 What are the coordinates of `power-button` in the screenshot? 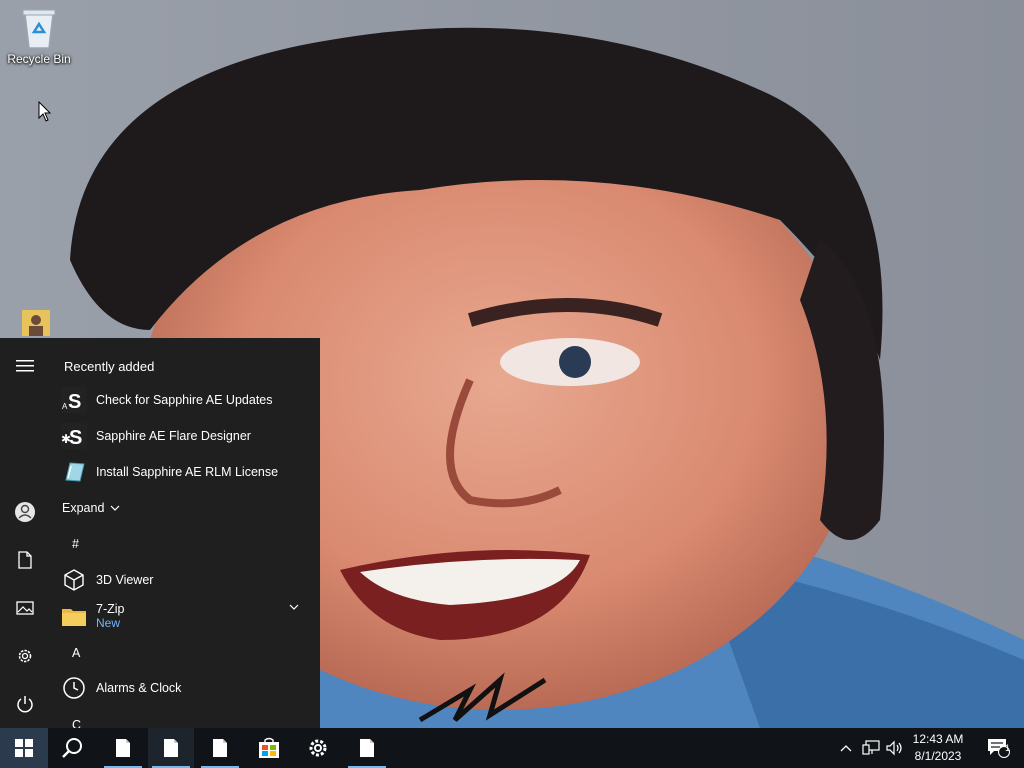 It's located at (25, 704).